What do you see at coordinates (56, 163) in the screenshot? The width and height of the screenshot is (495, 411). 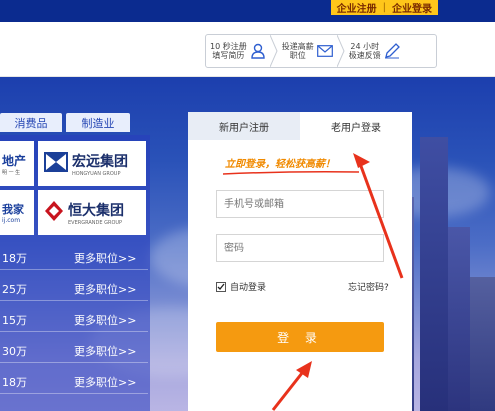 I see `hongyuan-logo-mark` at bounding box center [56, 163].